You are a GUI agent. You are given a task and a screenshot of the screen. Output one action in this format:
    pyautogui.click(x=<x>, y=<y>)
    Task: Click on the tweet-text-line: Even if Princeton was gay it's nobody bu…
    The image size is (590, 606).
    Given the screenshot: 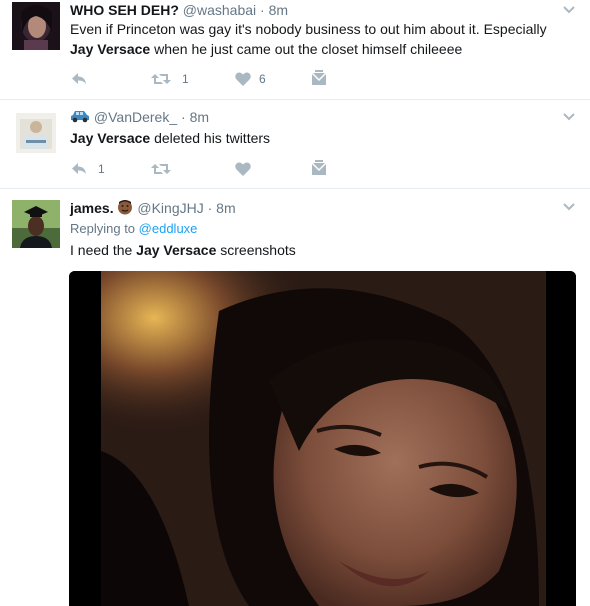 What is the action you would take?
    pyautogui.click(x=308, y=29)
    